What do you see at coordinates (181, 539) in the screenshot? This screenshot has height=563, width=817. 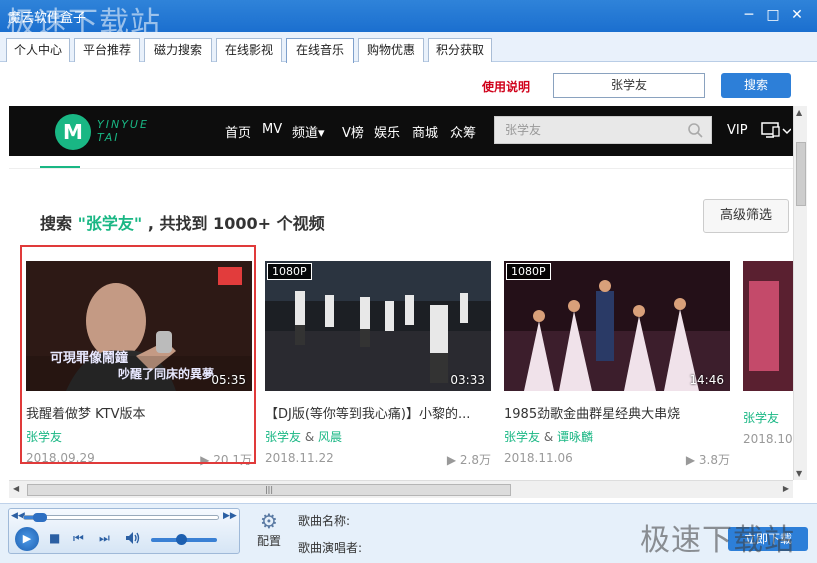 I see `volume-knob` at bounding box center [181, 539].